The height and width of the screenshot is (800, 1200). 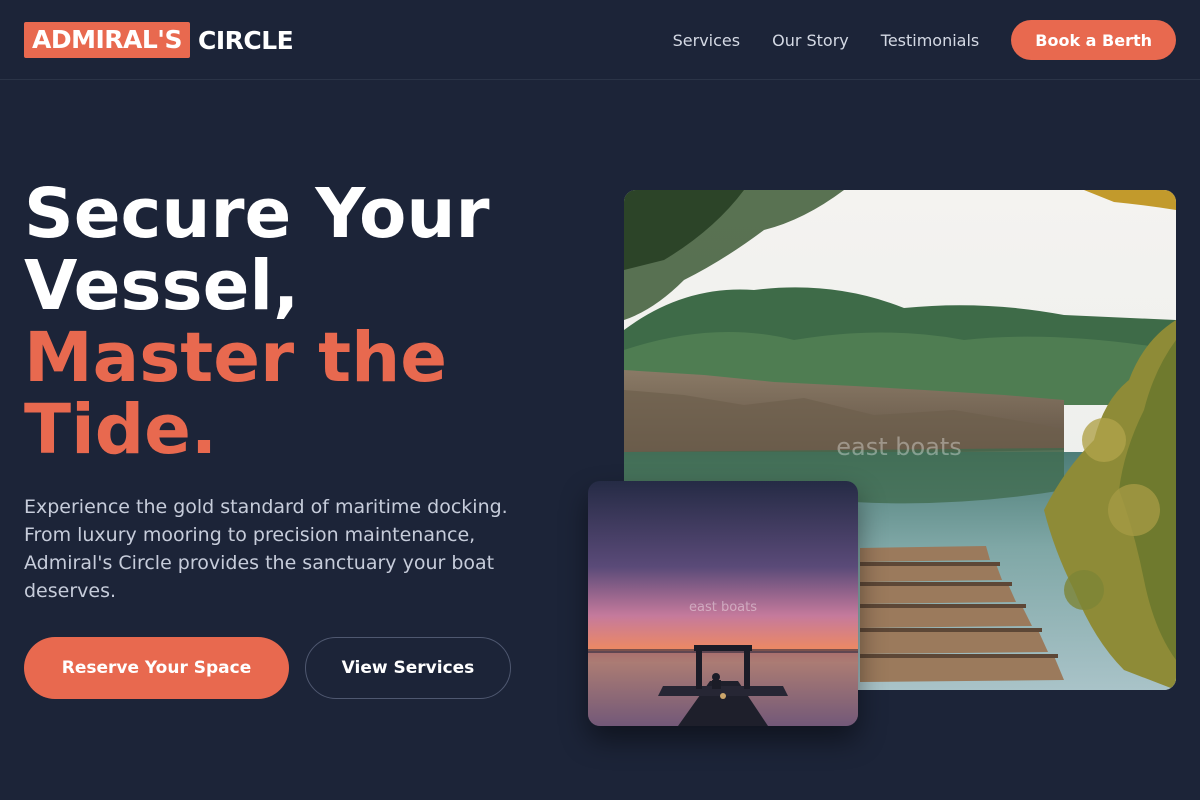 I want to click on logo-mark: ADMIRAL'S, so click(x=107, y=40).